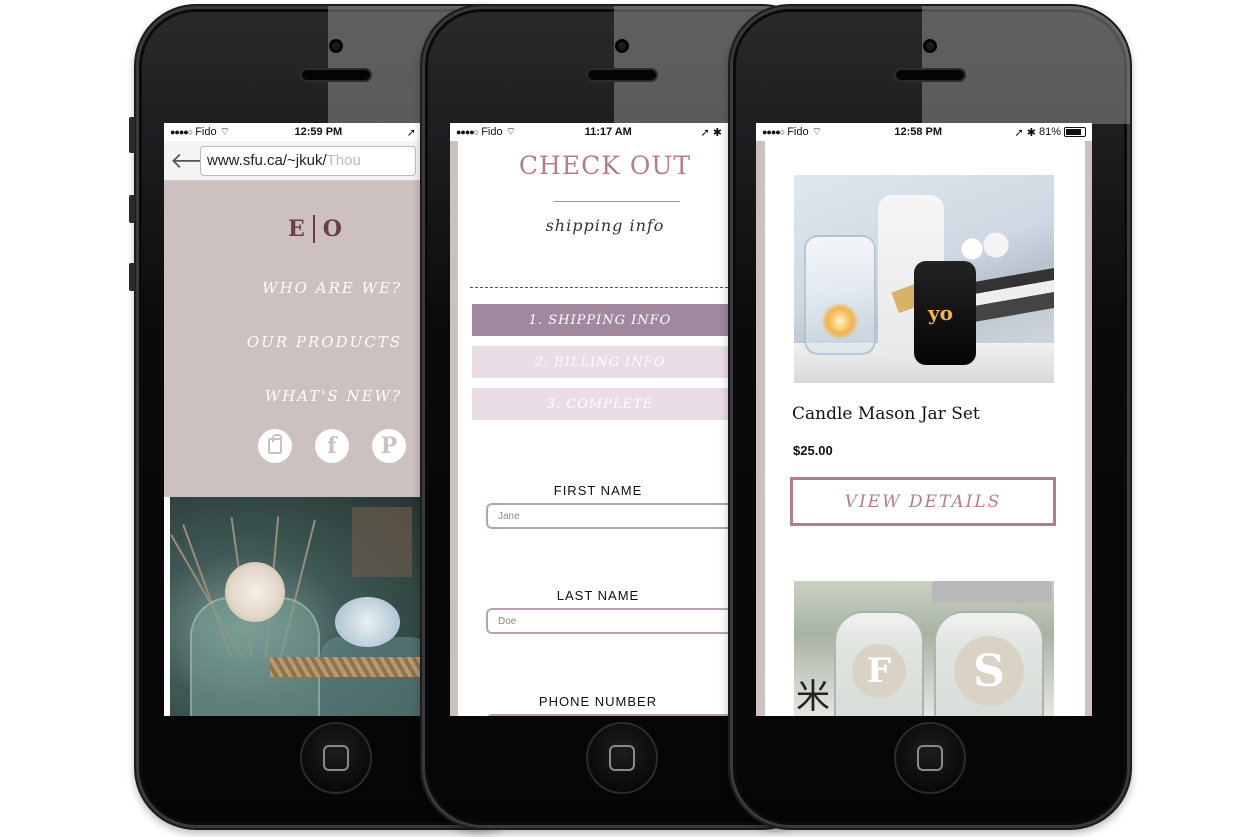  Describe the element at coordinates (308, 160) in the screenshot. I see `url-field: www.sfu.ca/~jkuk/Thou` at that location.